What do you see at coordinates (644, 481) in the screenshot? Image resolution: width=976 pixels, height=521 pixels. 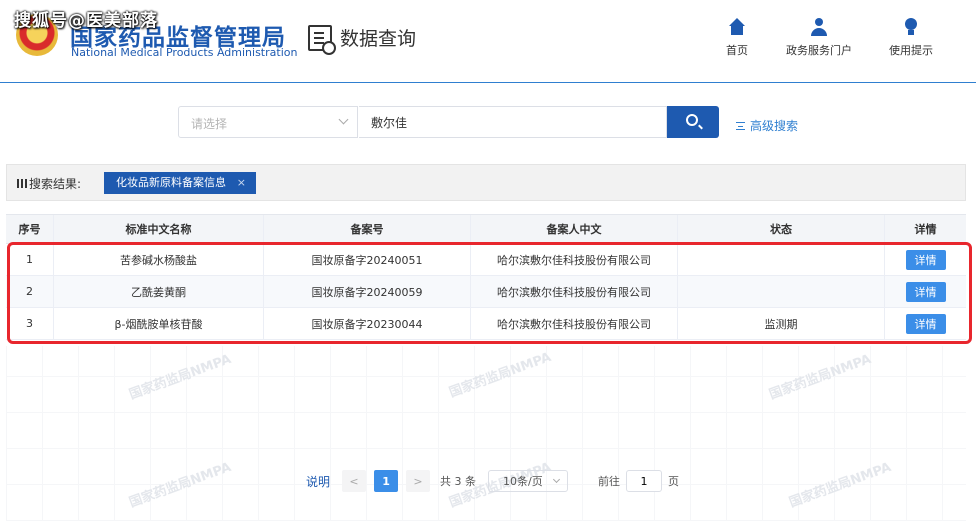 I see `goto-page-input` at bounding box center [644, 481].